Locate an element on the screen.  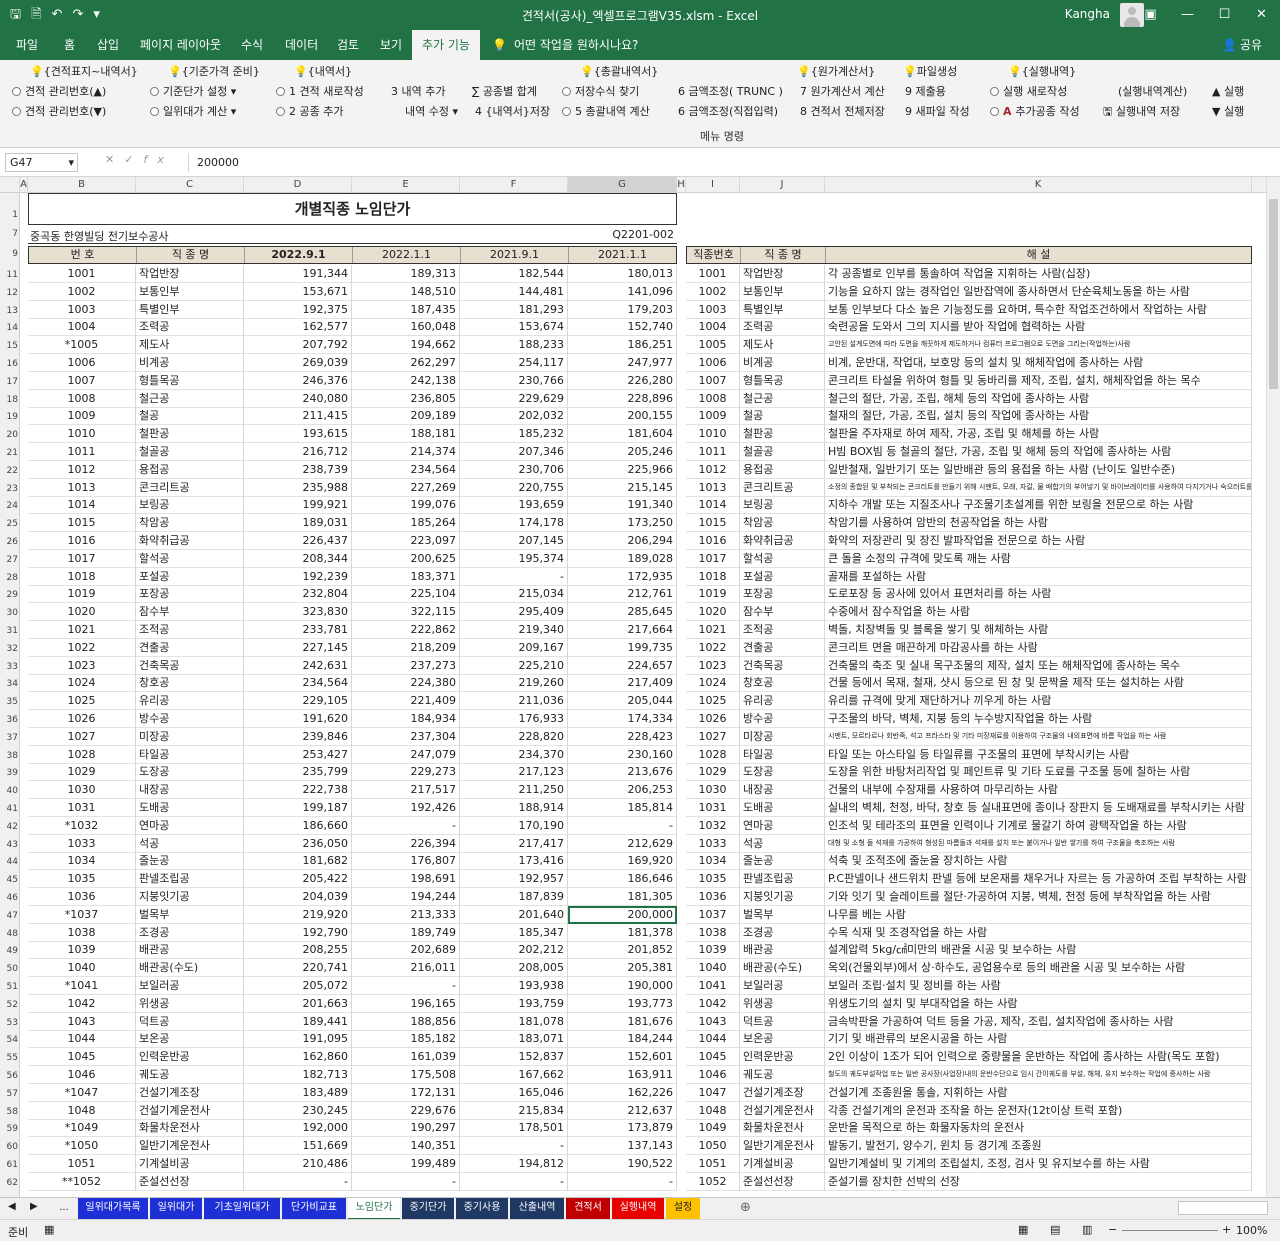
cell-trade-number: 1042 is located at coordinates (713, 1003).